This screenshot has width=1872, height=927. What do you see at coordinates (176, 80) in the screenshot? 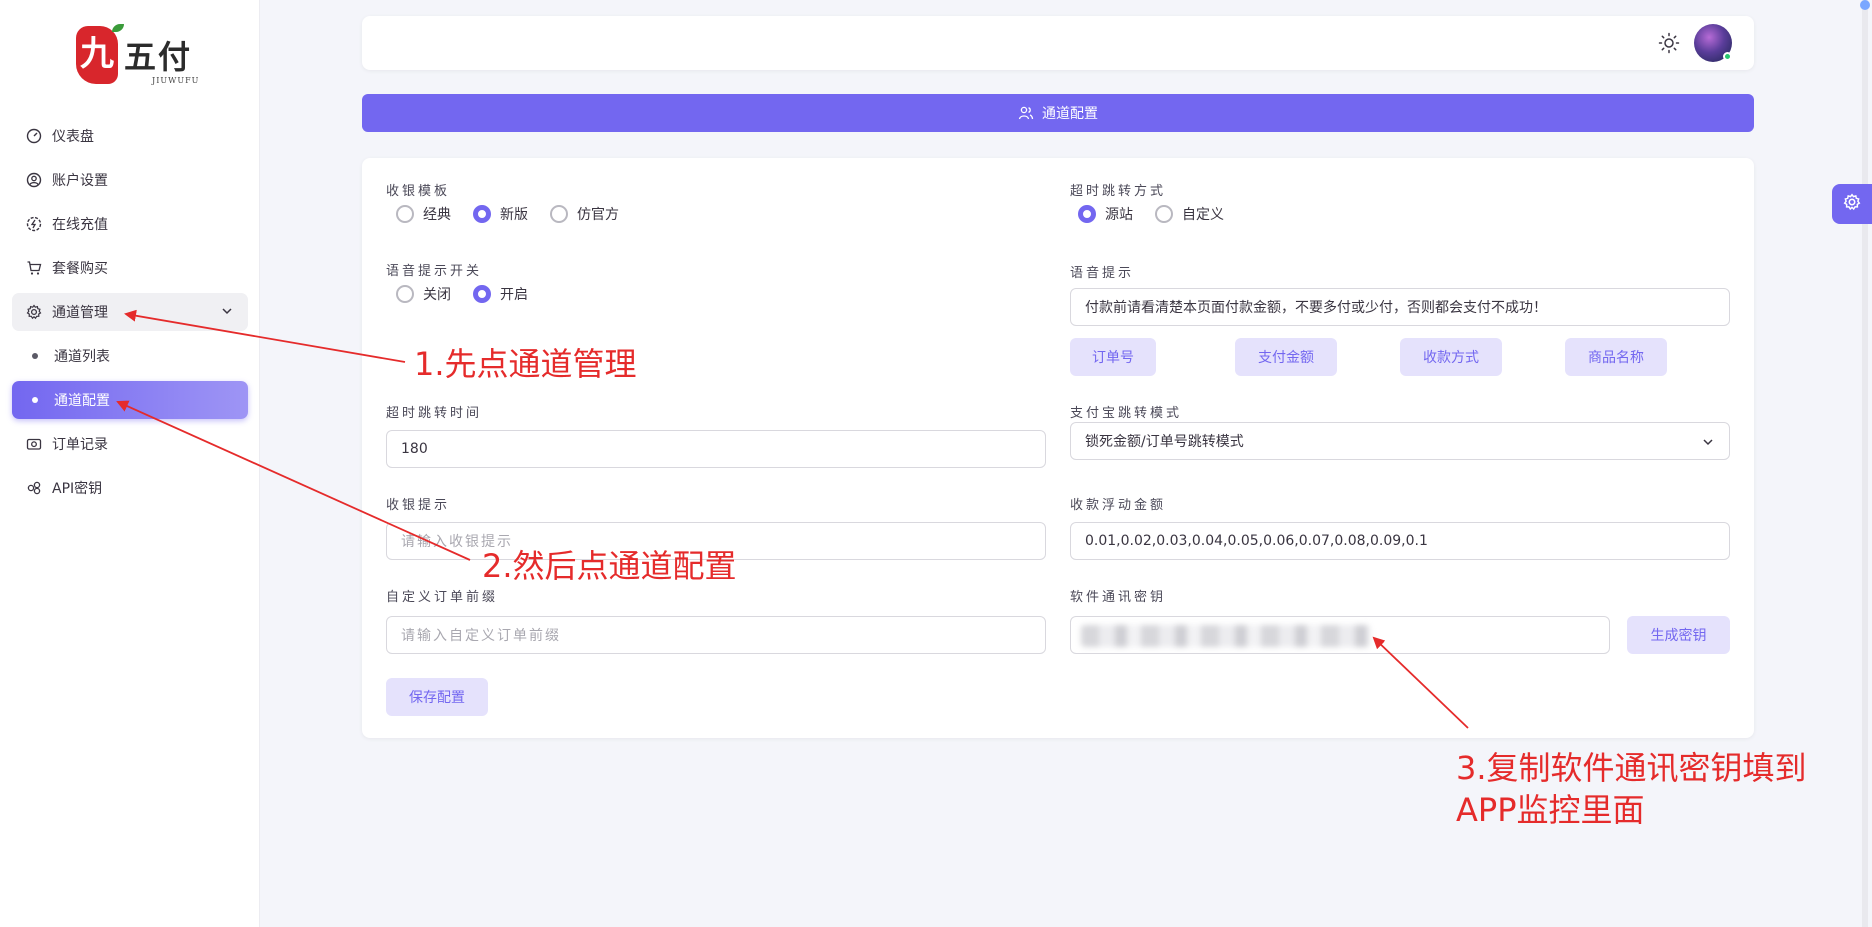
I see `brand-name-en: JIUWUFU` at bounding box center [176, 80].